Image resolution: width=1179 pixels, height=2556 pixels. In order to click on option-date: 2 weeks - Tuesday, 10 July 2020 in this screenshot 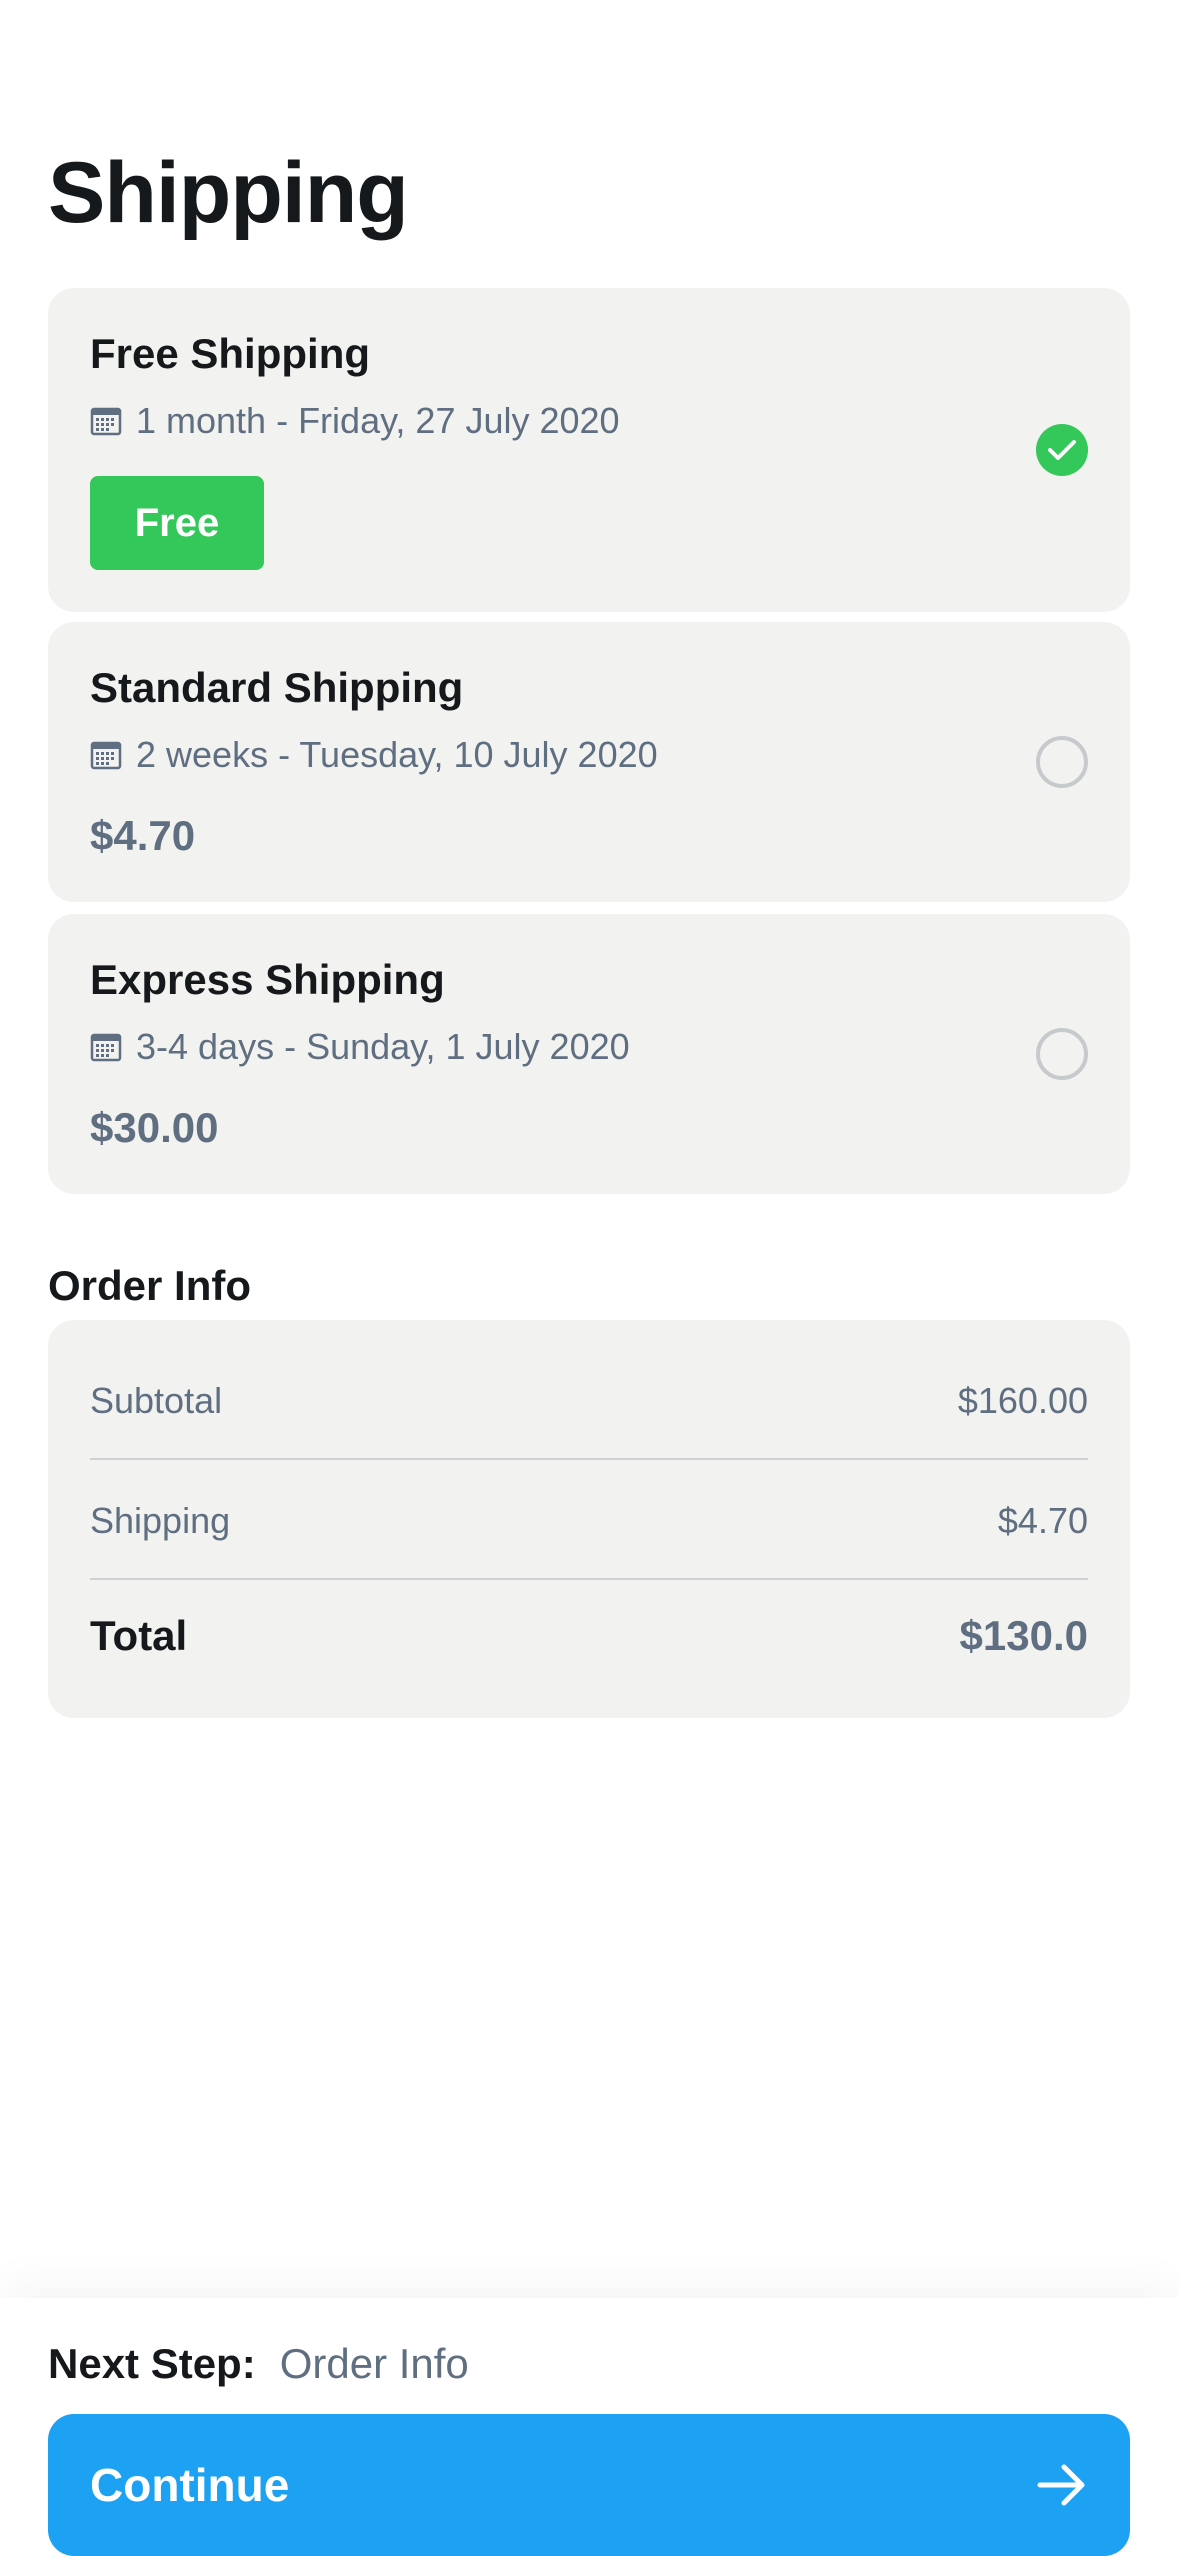, I will do `click(374, 755)`.